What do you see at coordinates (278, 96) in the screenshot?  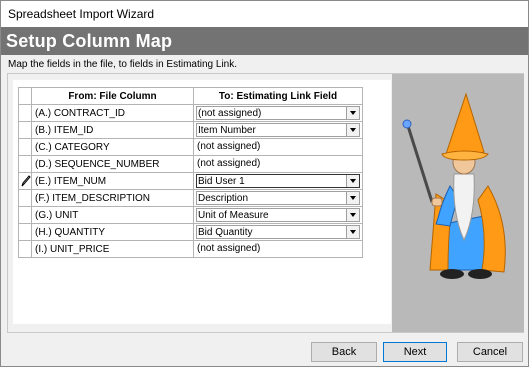 I see `to-column-header: To: Estimating Link Field` at bounding box center [278, 96].